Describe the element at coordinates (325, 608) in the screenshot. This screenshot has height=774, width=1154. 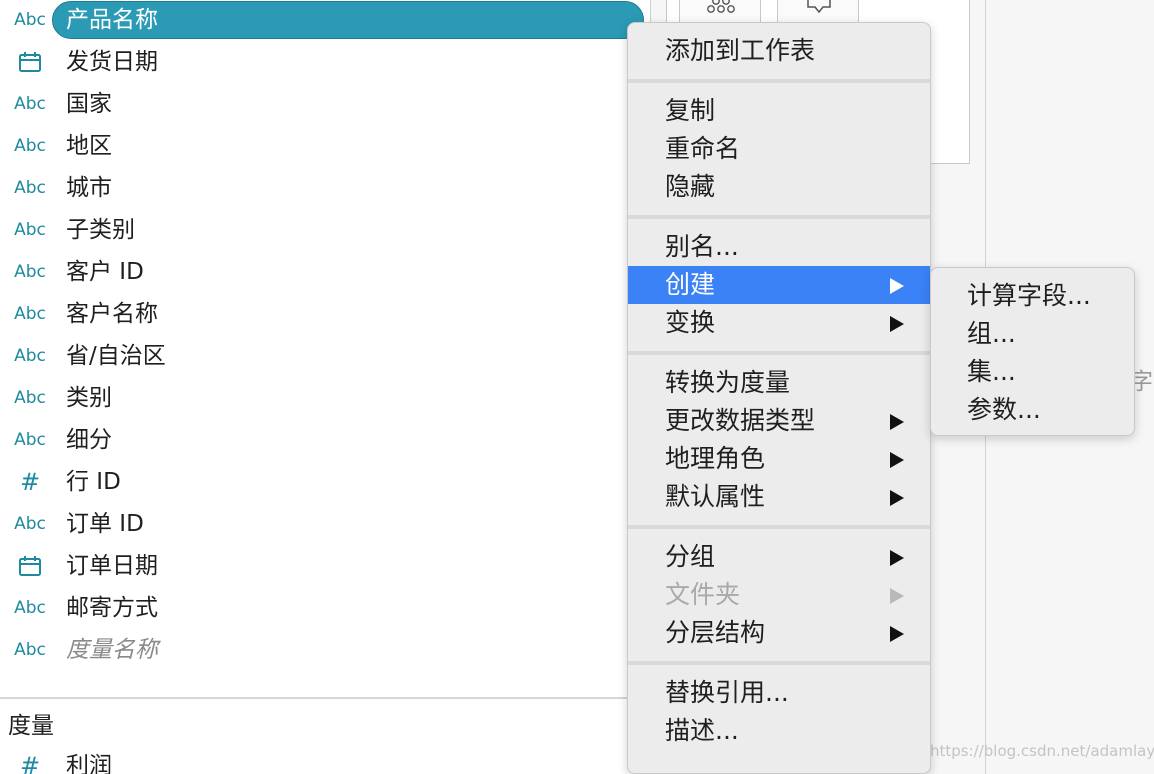
I see `field-row: Abc 邮寄方式` at that location.